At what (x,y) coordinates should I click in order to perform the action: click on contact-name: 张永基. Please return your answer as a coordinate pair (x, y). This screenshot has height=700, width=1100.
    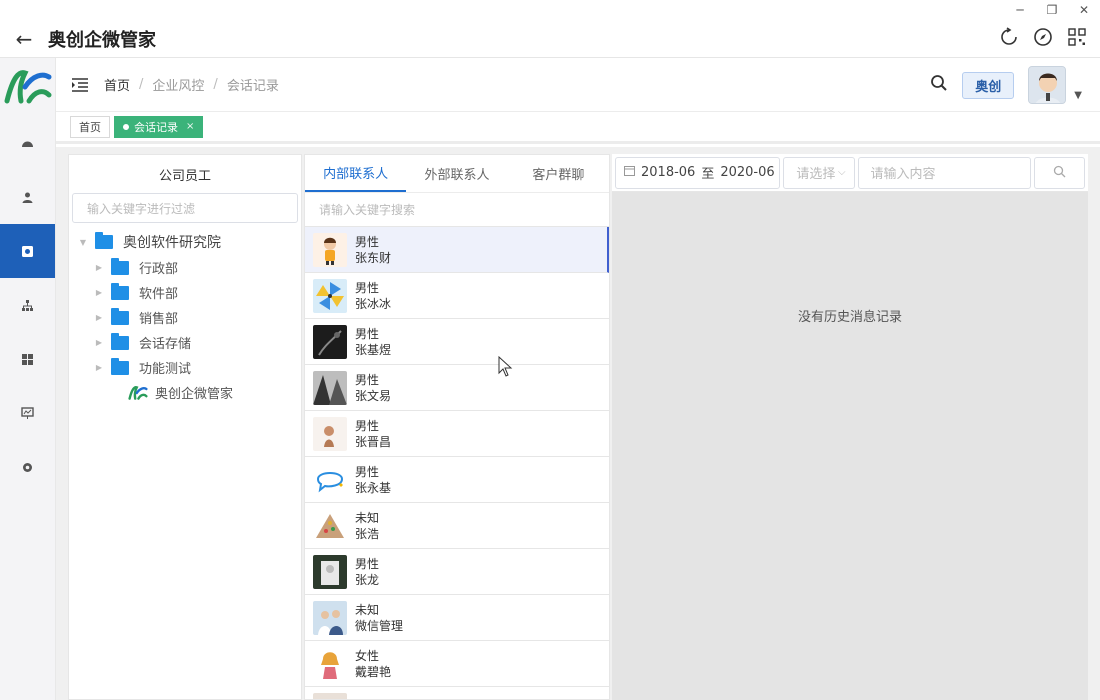
    Looking at the image, I should click on (373, 487).